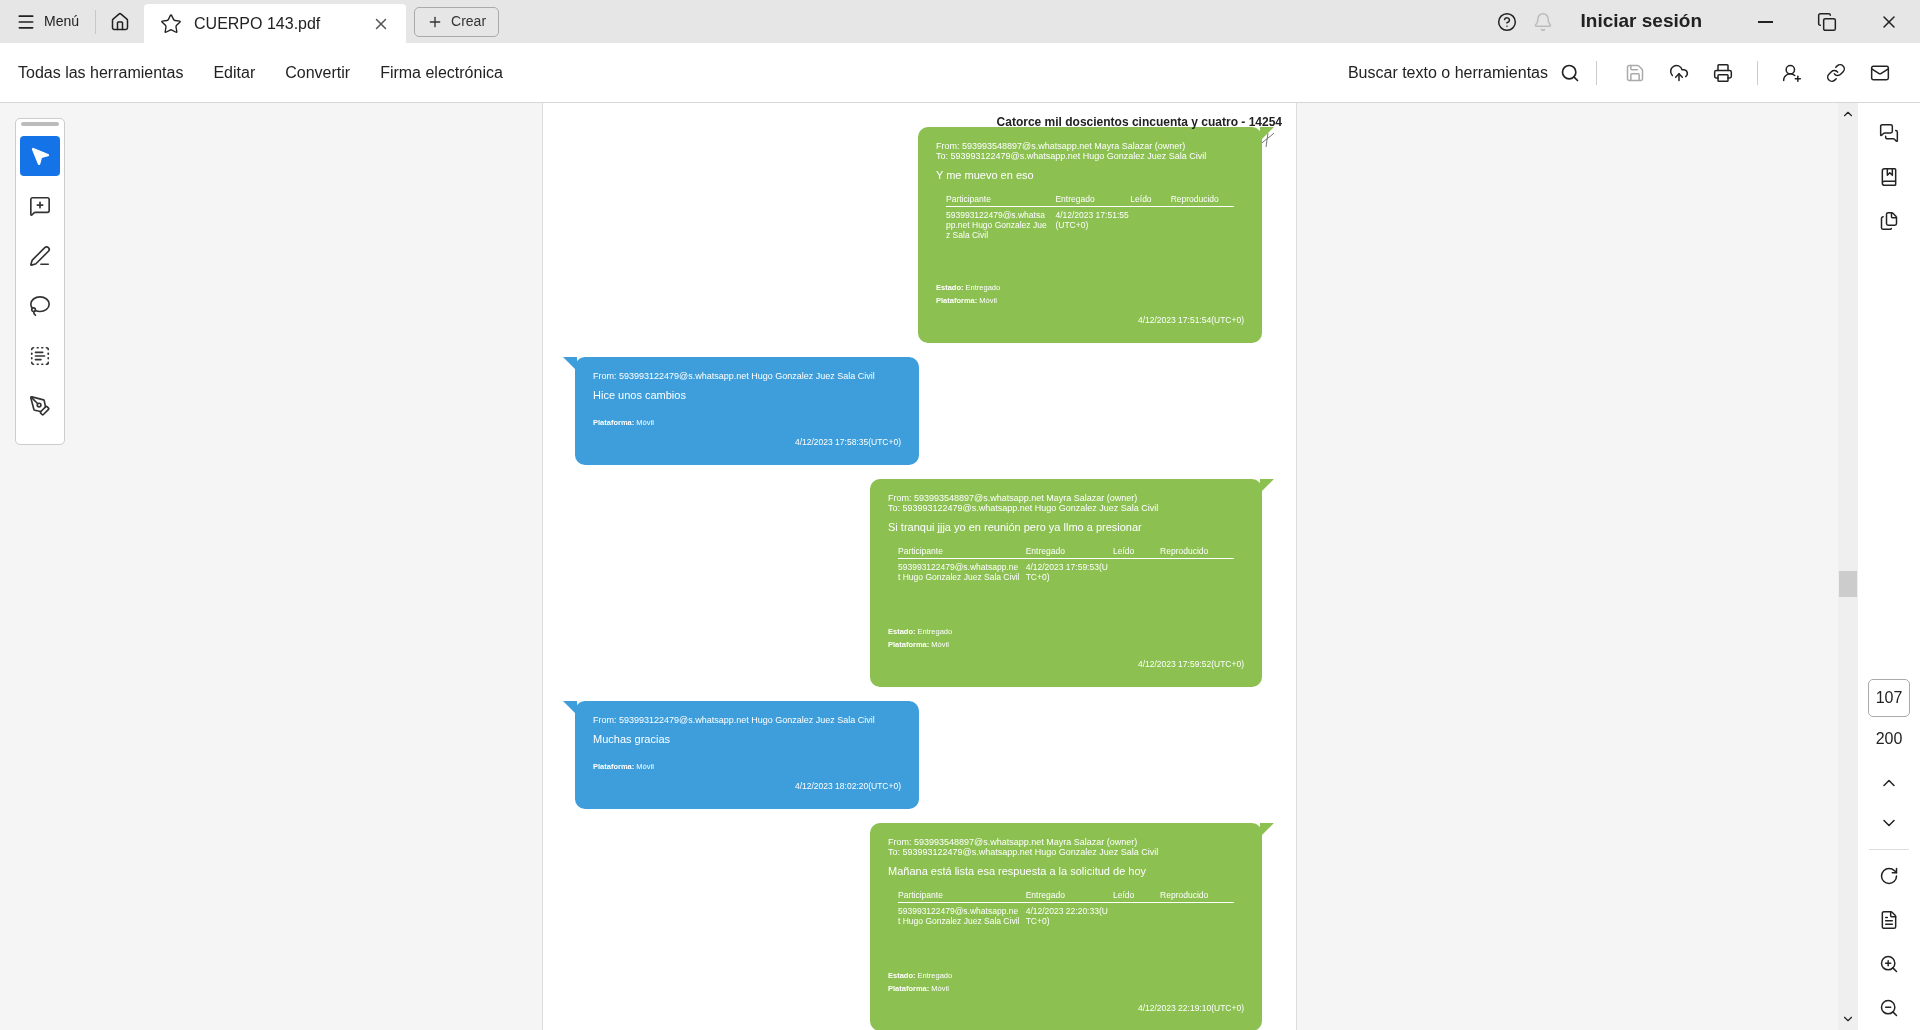 The image size is (1920, 1030). I want to click on toolbar-menu-item: Todas las herramientas, so click(101, 72).